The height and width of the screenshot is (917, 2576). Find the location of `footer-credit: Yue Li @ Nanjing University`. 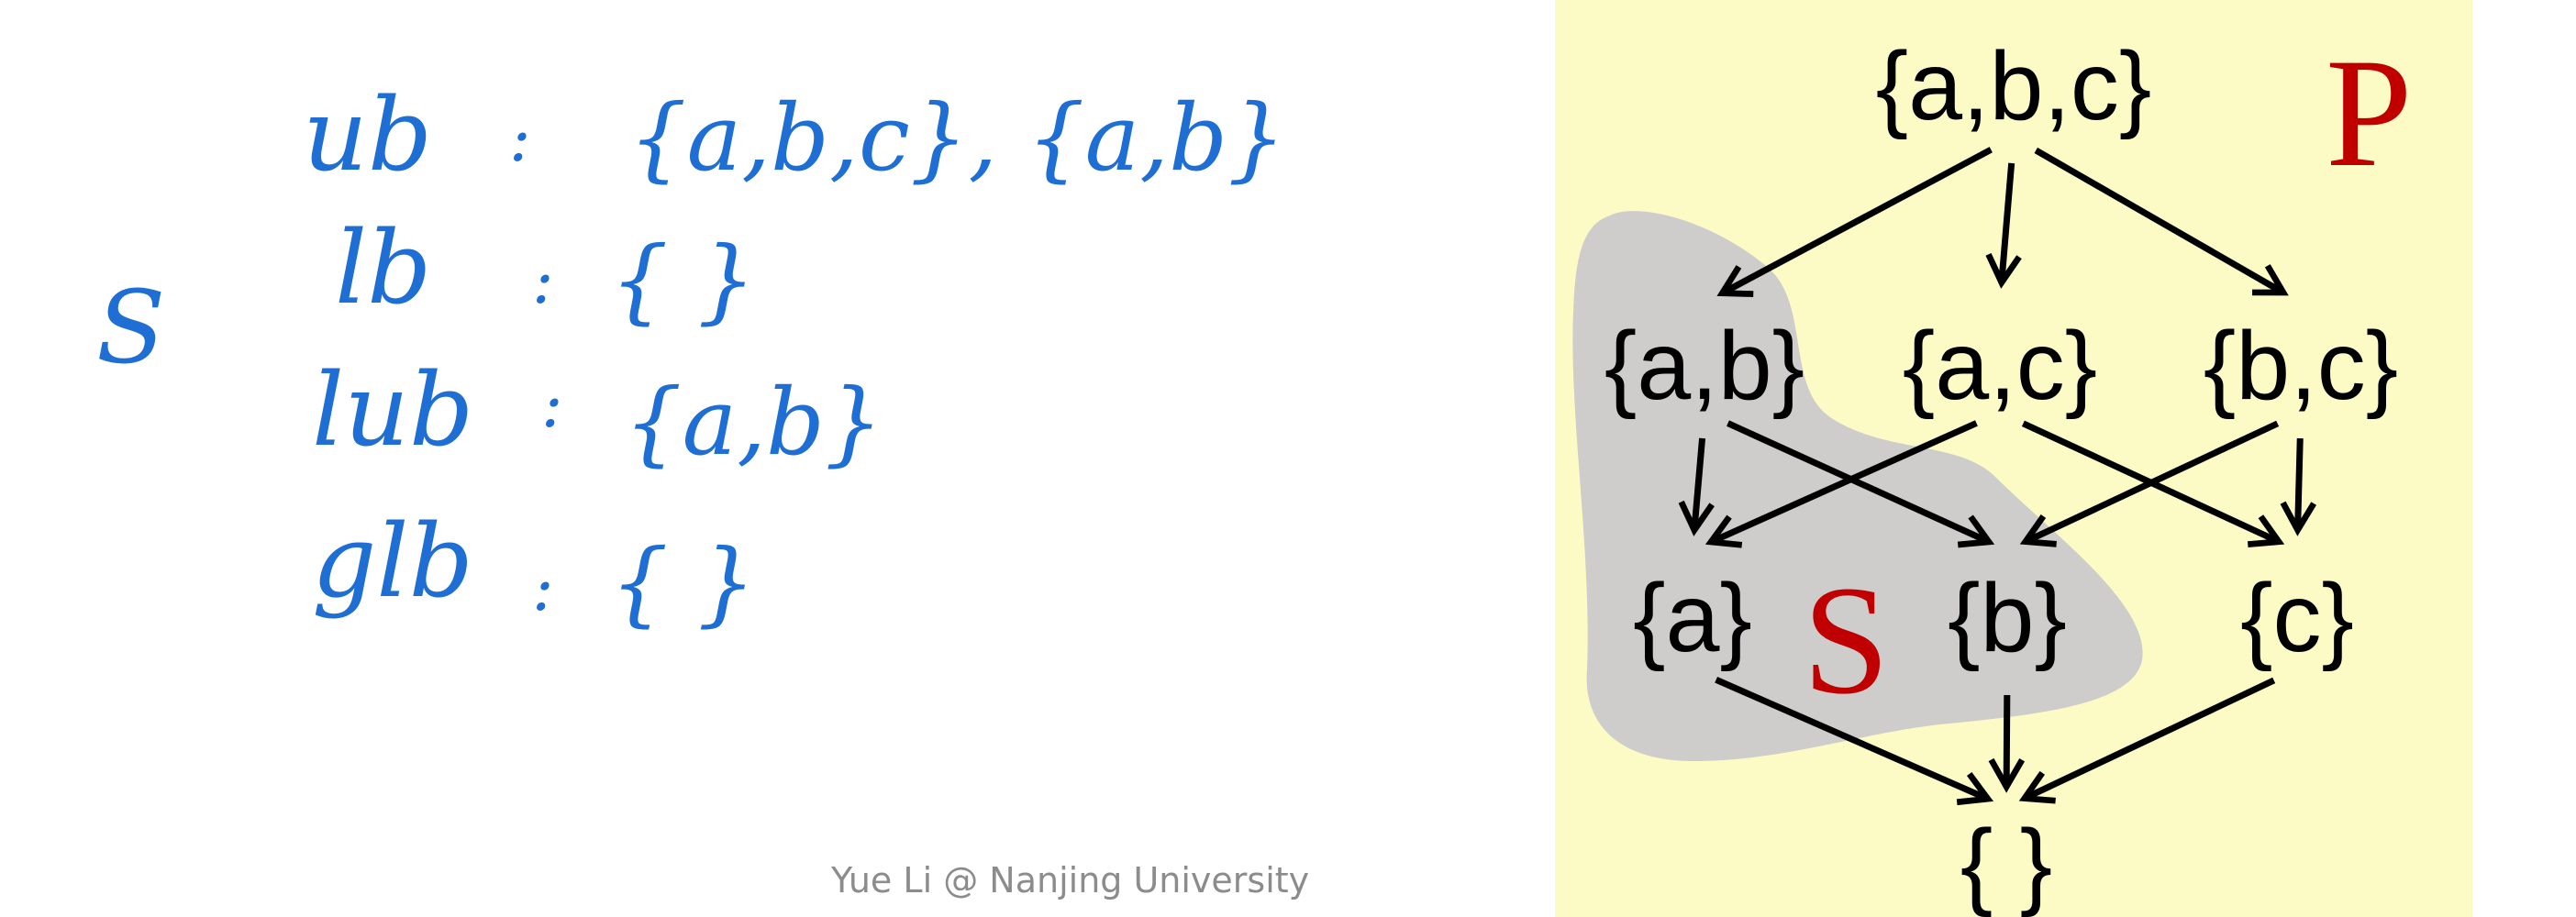

footer-credit: Yue Li @ Nanjing University is located at coordinates (1070, 880).